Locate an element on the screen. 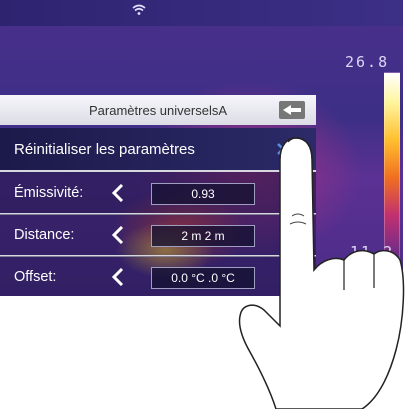  distance-label: Distance: is located at coordinates (44, 235).